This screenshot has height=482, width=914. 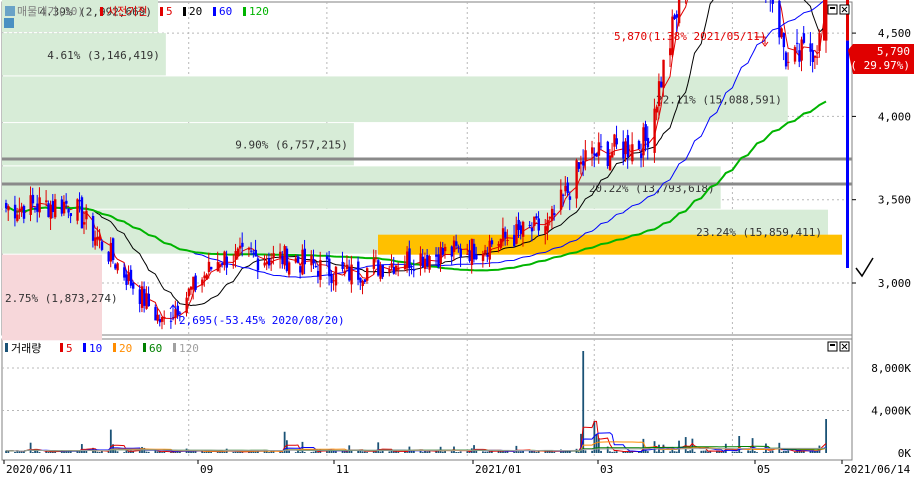 I want to click on ma-legend-swatch-icon, so click(x=244, y=11).